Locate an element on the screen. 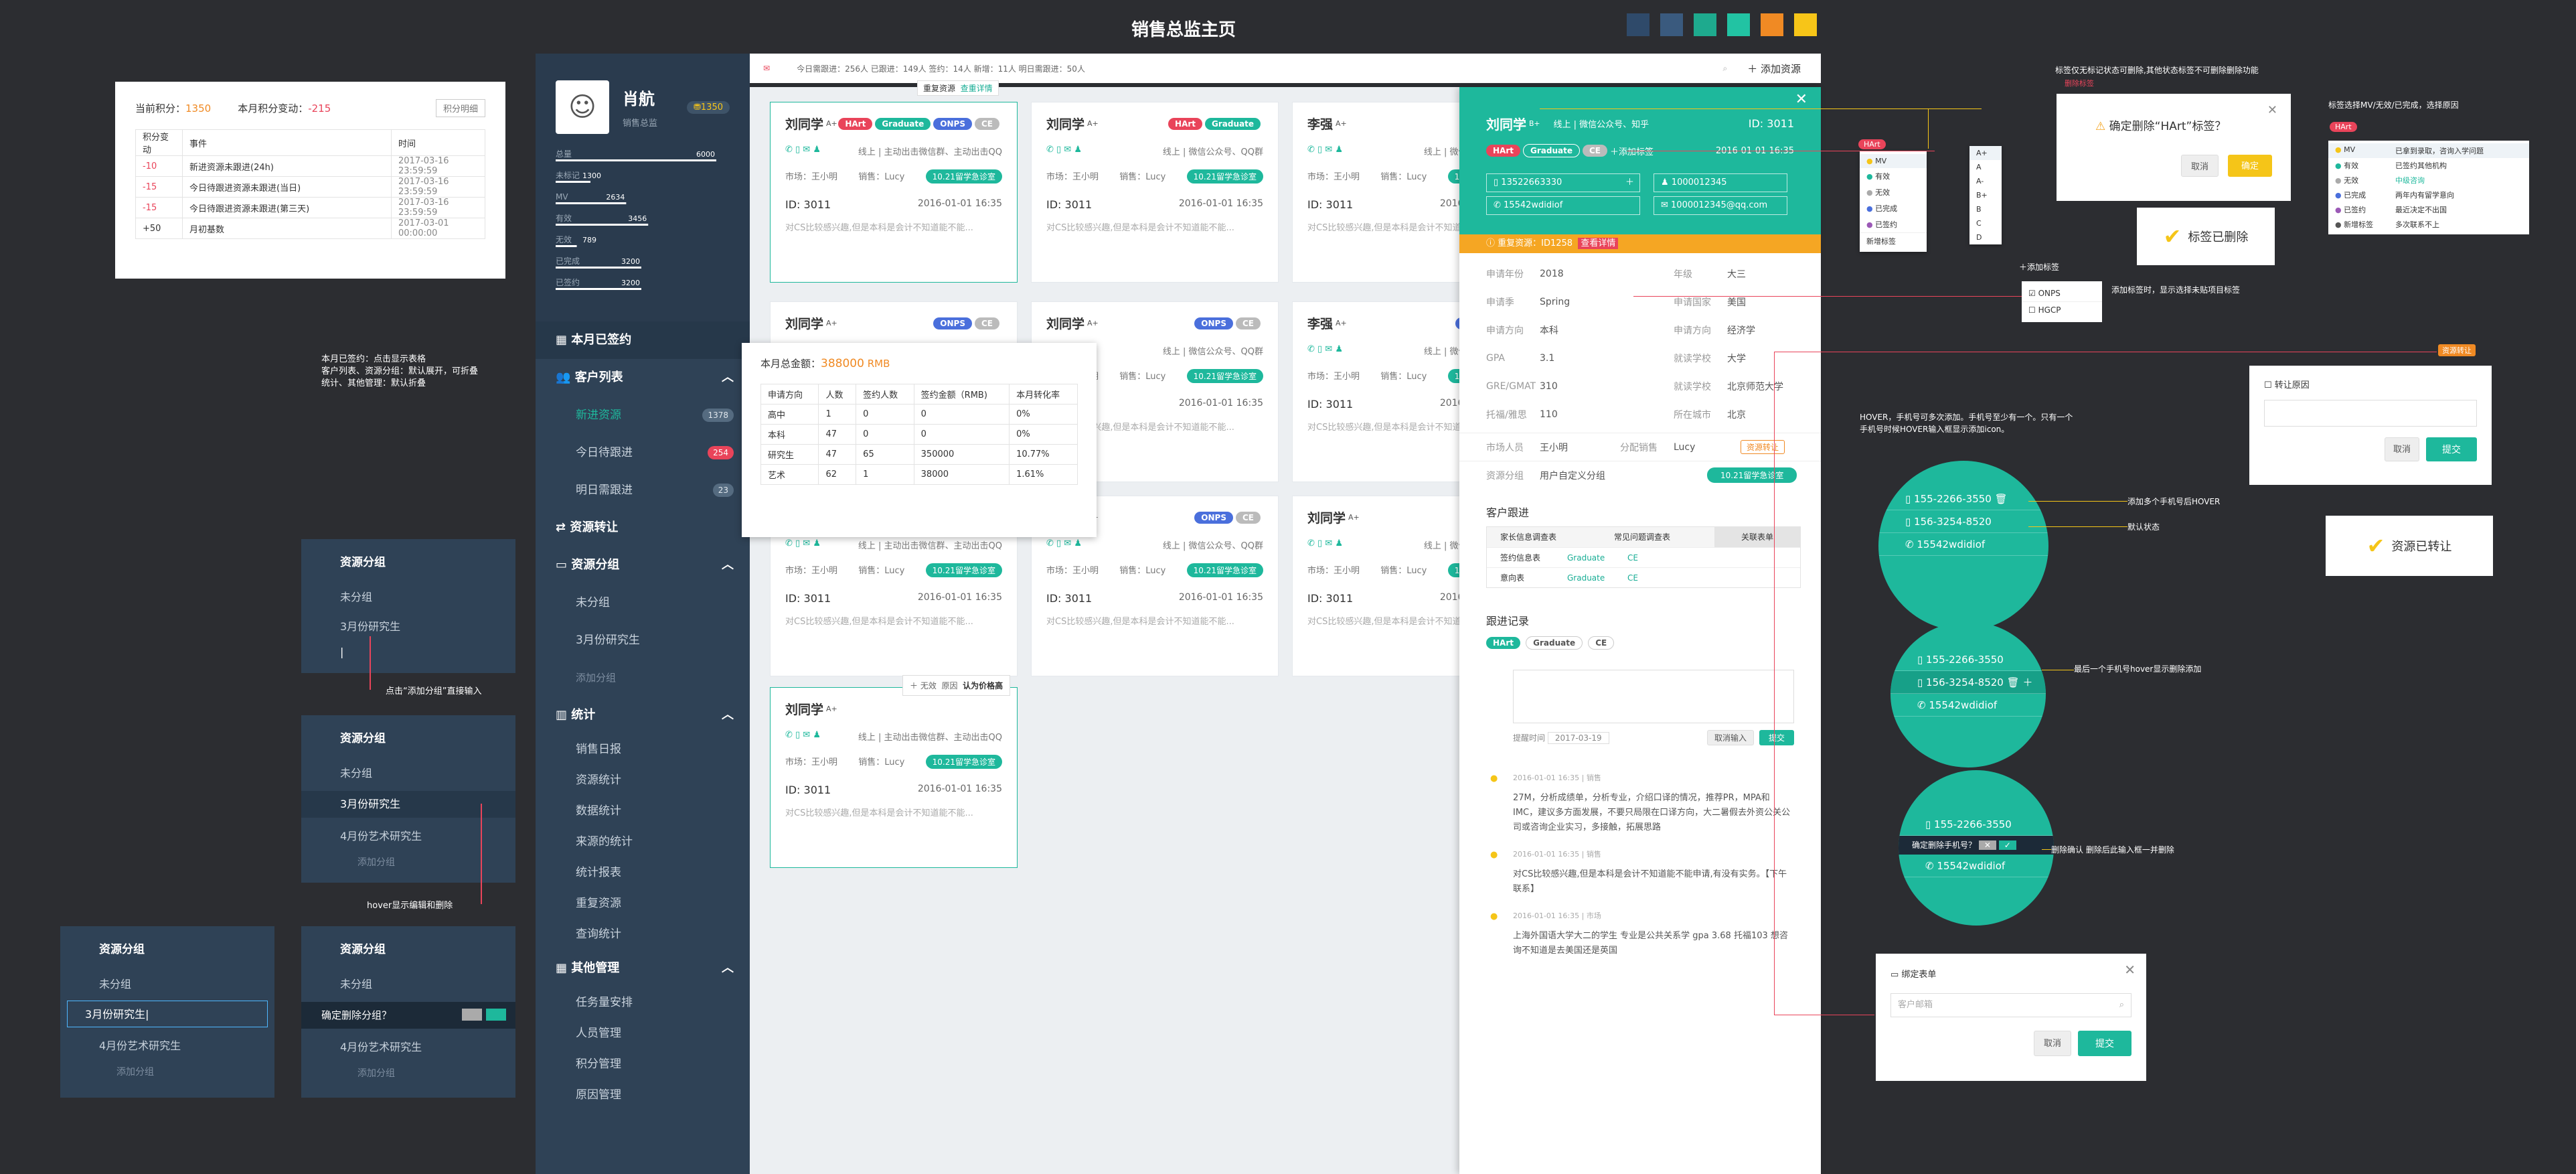 The image size is (2576, 1174). sidebar-other-item: 任务量安排 is located at coordinates (643, 1002).